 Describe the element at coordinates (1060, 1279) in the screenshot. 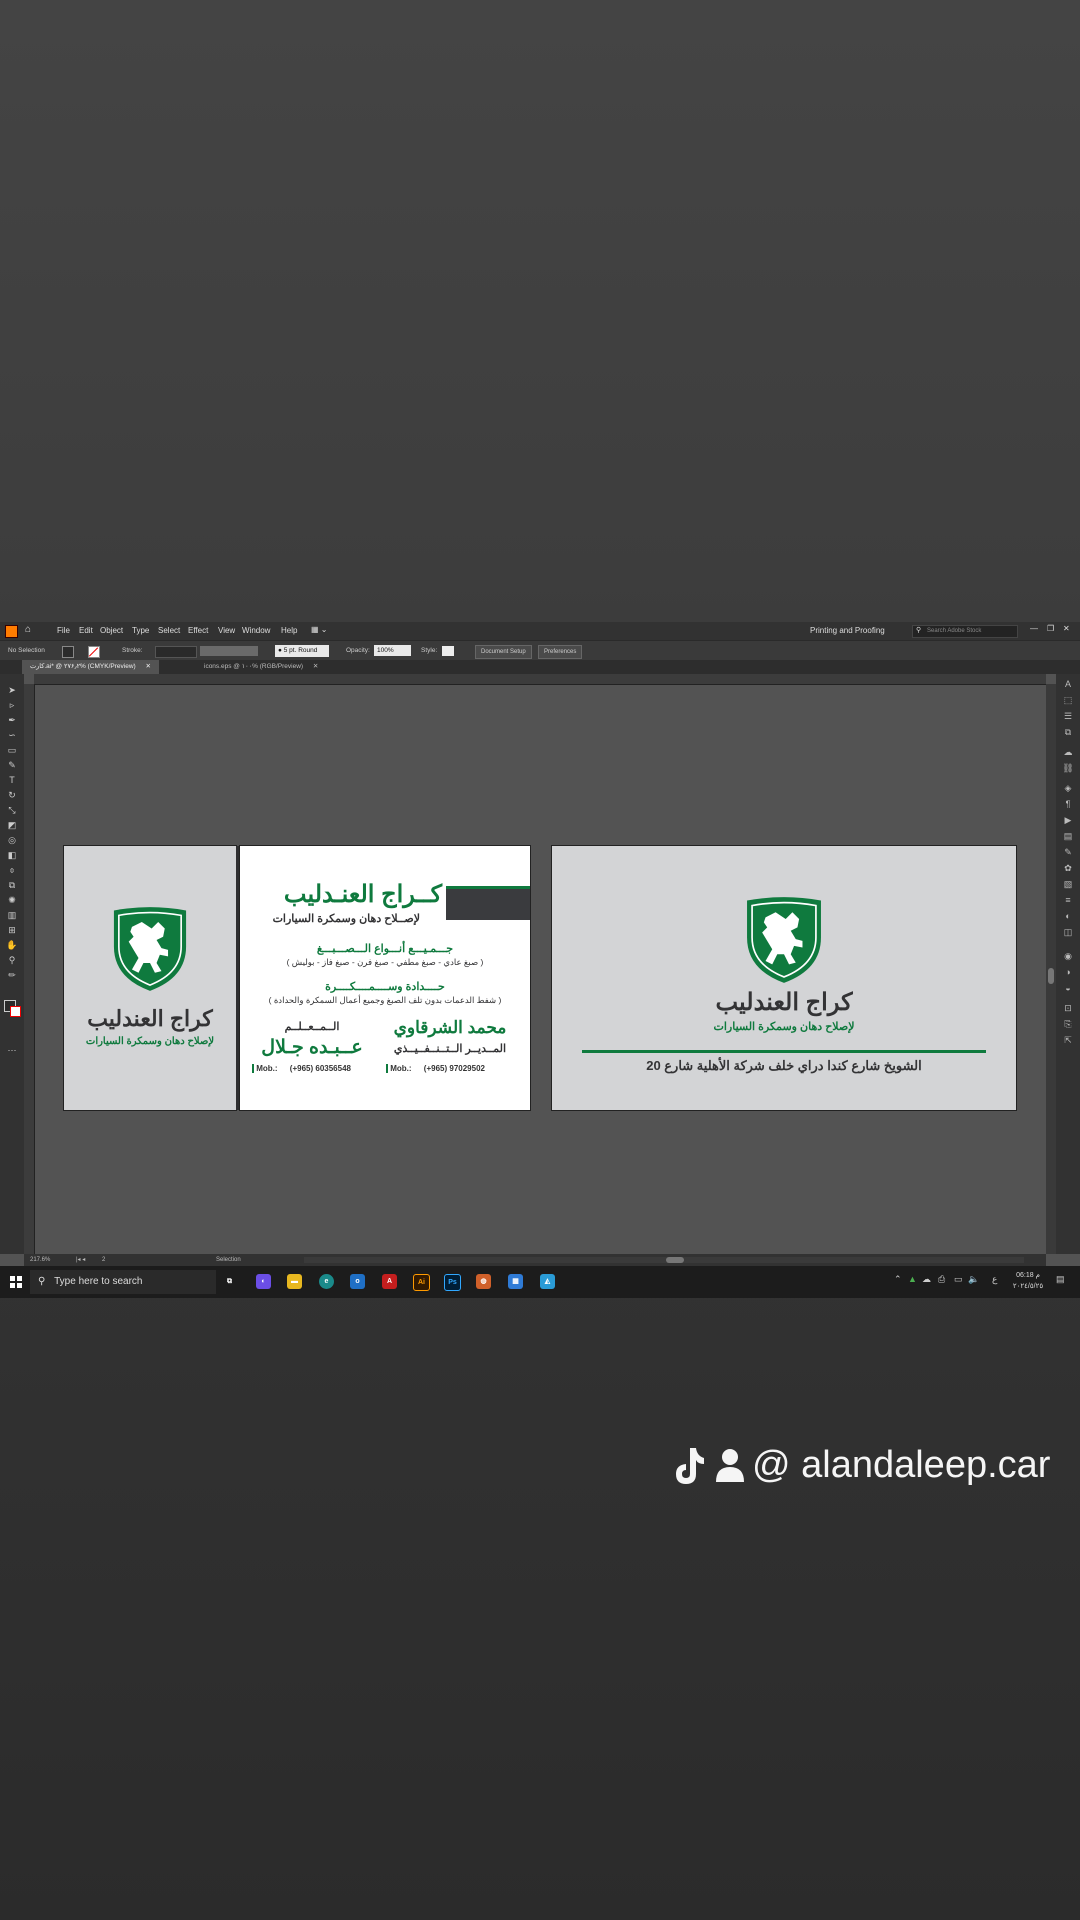

I see `notifications-icon: ▤` at that location.